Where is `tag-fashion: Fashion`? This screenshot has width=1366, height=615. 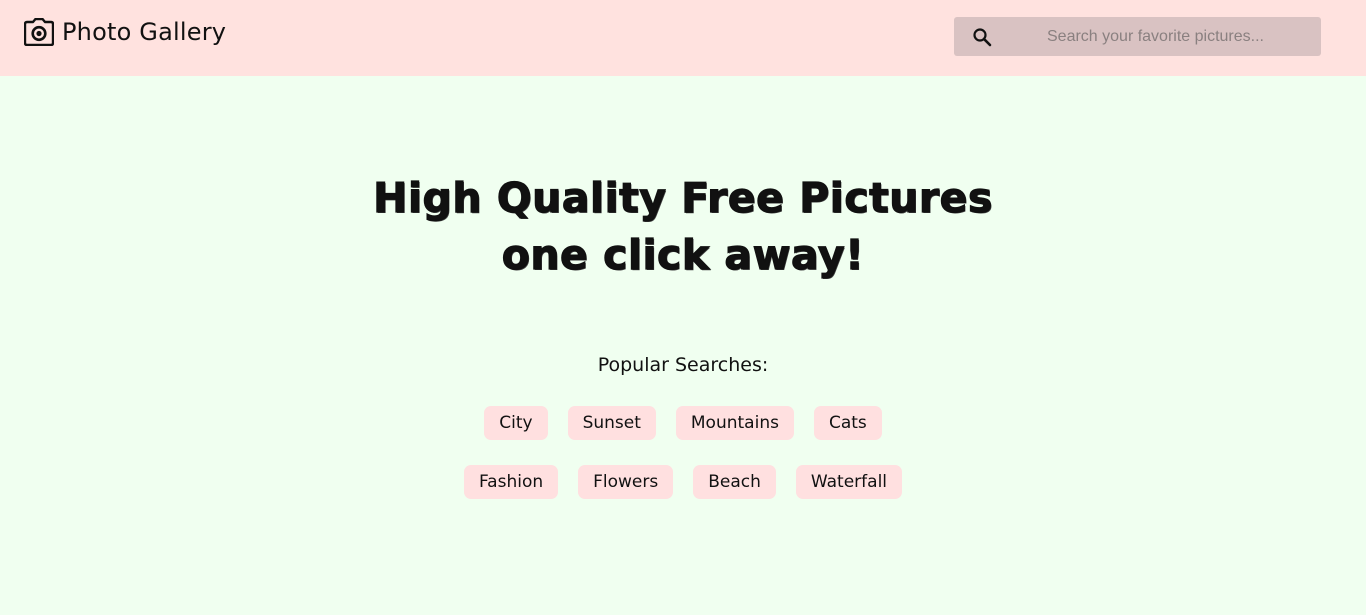
tag-fashion: Fashion is located at coordinates (511, 482).